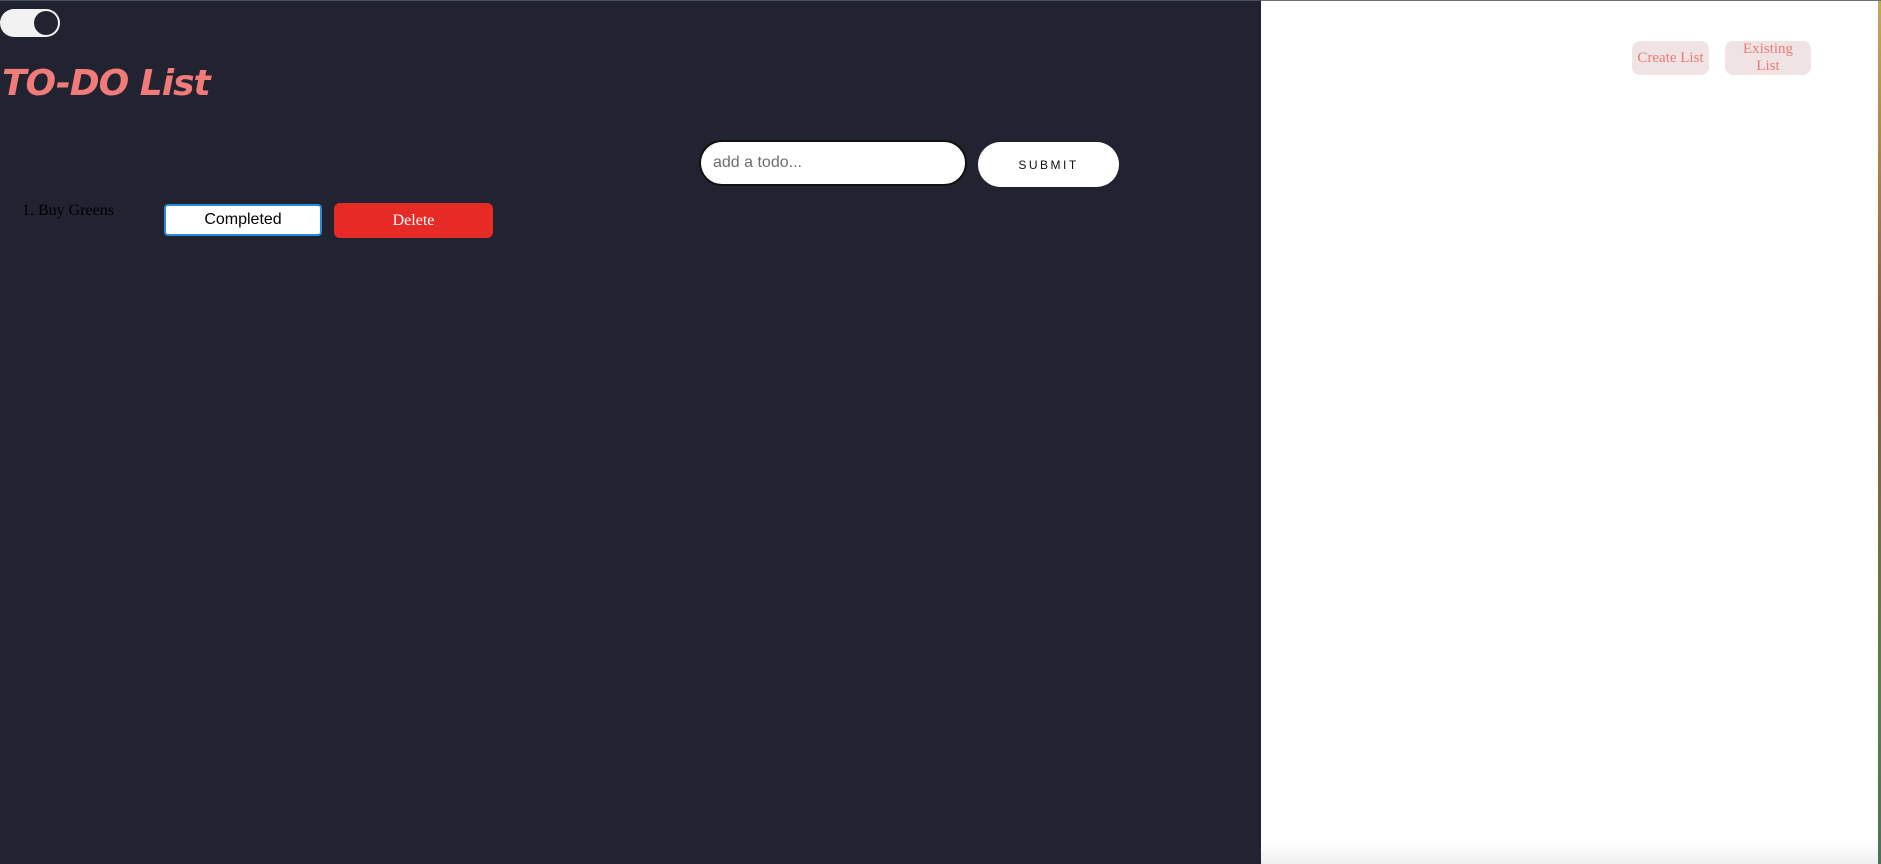  Describe the element at coordinates (413, 220) in the screenshot. I see `delete-button: Delete` at that location.